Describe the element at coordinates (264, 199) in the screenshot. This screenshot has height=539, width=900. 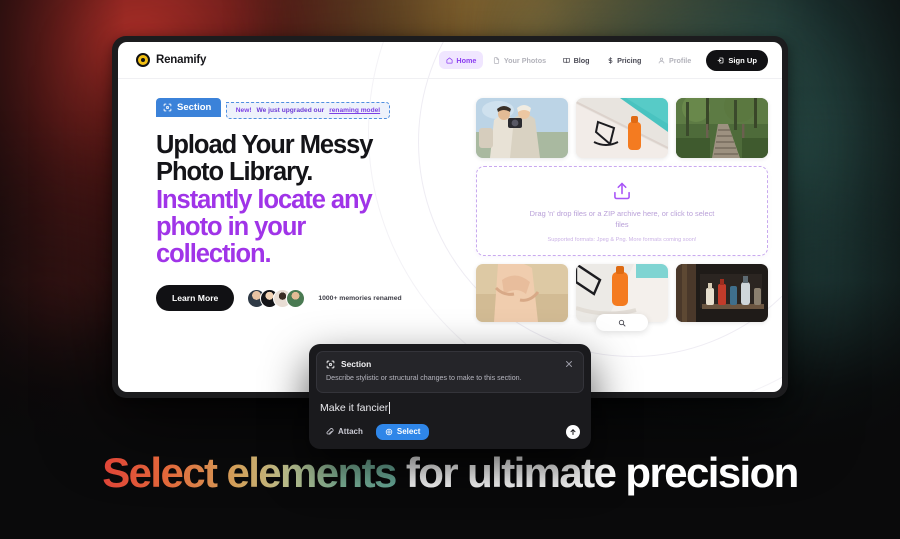
I see `hero-headline-accent1: Instantly locate any` at that location.